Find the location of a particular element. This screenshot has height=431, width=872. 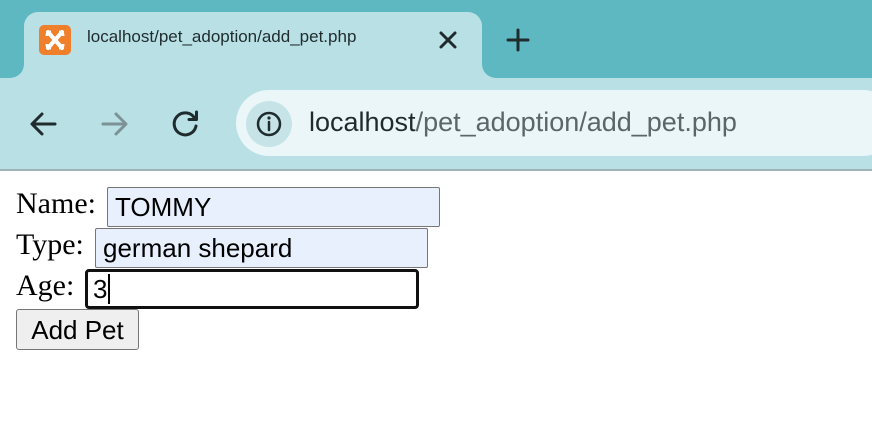

forward-arrow-icon is located at coordinates (114, 124).